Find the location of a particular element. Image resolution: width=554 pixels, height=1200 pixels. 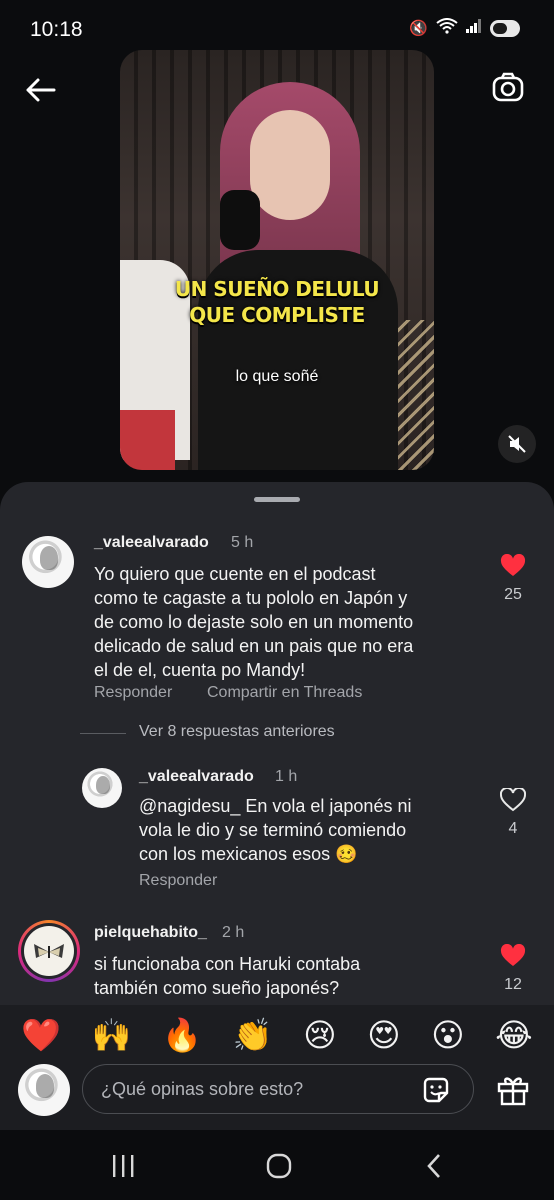

emoji-clapping: 👏 is located at coordinates (253, 1035).